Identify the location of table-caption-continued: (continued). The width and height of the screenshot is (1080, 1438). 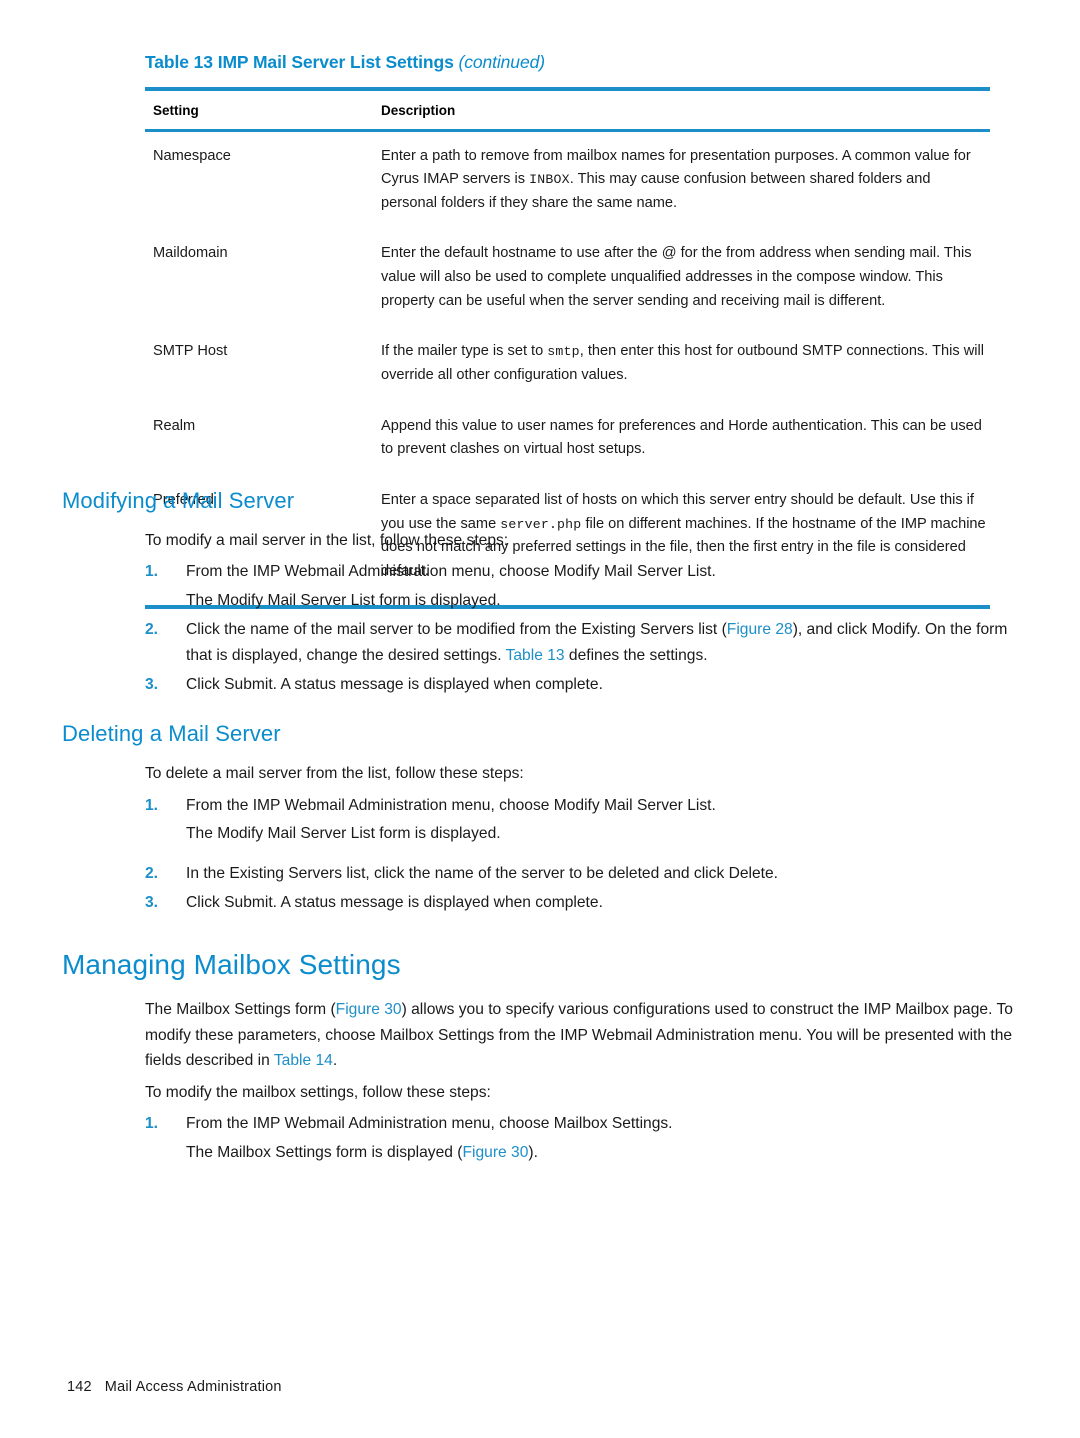
(501, 62).